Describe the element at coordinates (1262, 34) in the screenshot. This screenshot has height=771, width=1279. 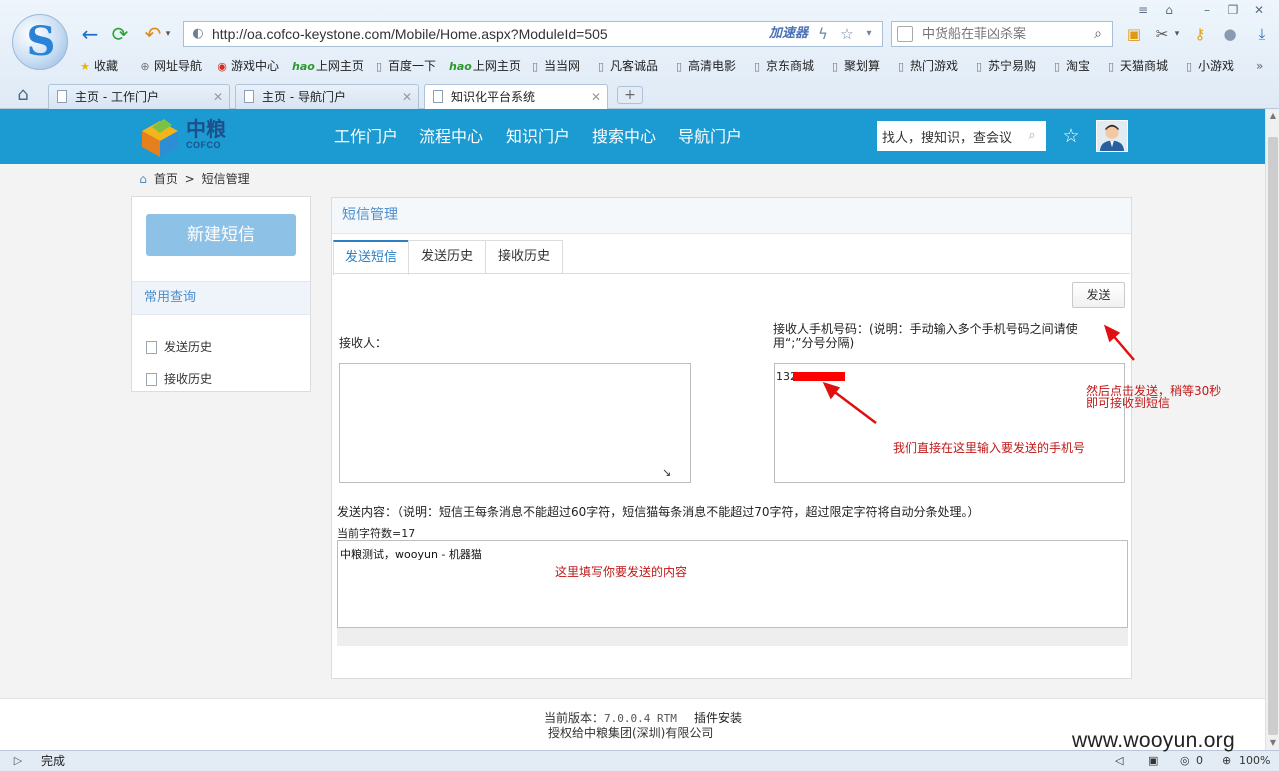
I see `download-icon: ⤓` at that location.